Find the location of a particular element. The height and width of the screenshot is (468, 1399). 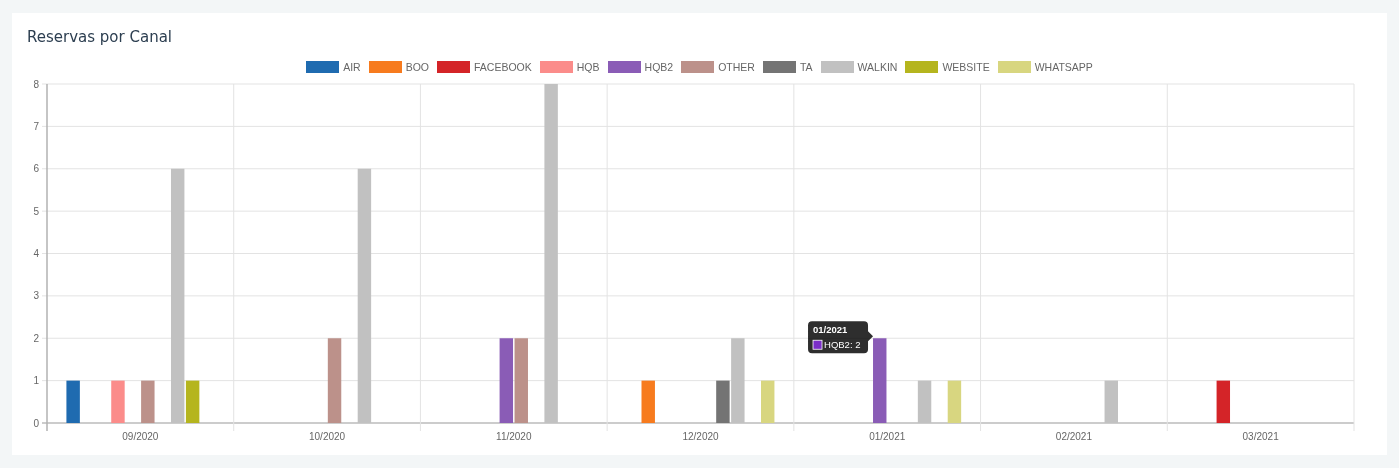

axis-tick-label: 8 is located at coordinates (36, 84).